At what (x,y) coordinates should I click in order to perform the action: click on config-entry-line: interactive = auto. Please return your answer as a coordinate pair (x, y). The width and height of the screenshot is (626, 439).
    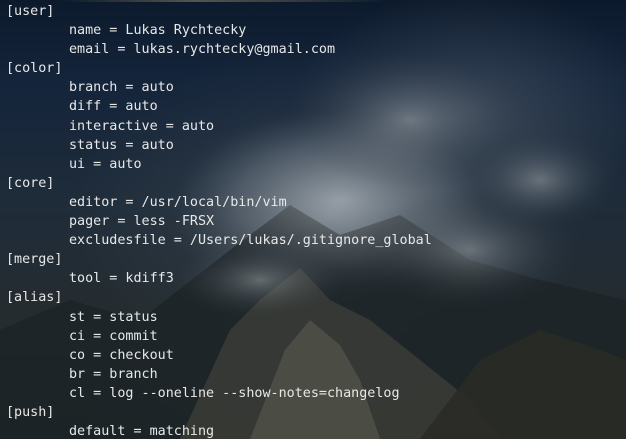
    Looking at the image, I should click on (142, 126).